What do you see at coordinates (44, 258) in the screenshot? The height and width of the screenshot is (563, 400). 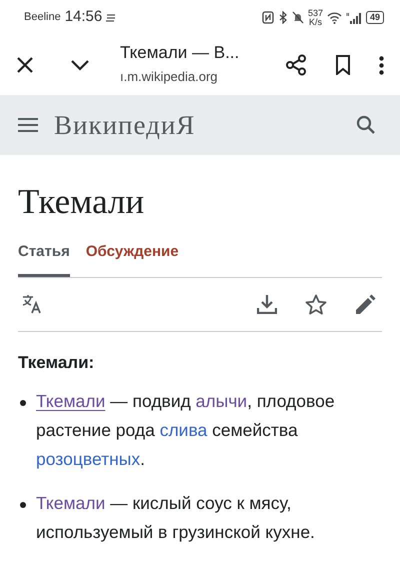 I see `page-tab: Статья` at bounding box center [44, 258].